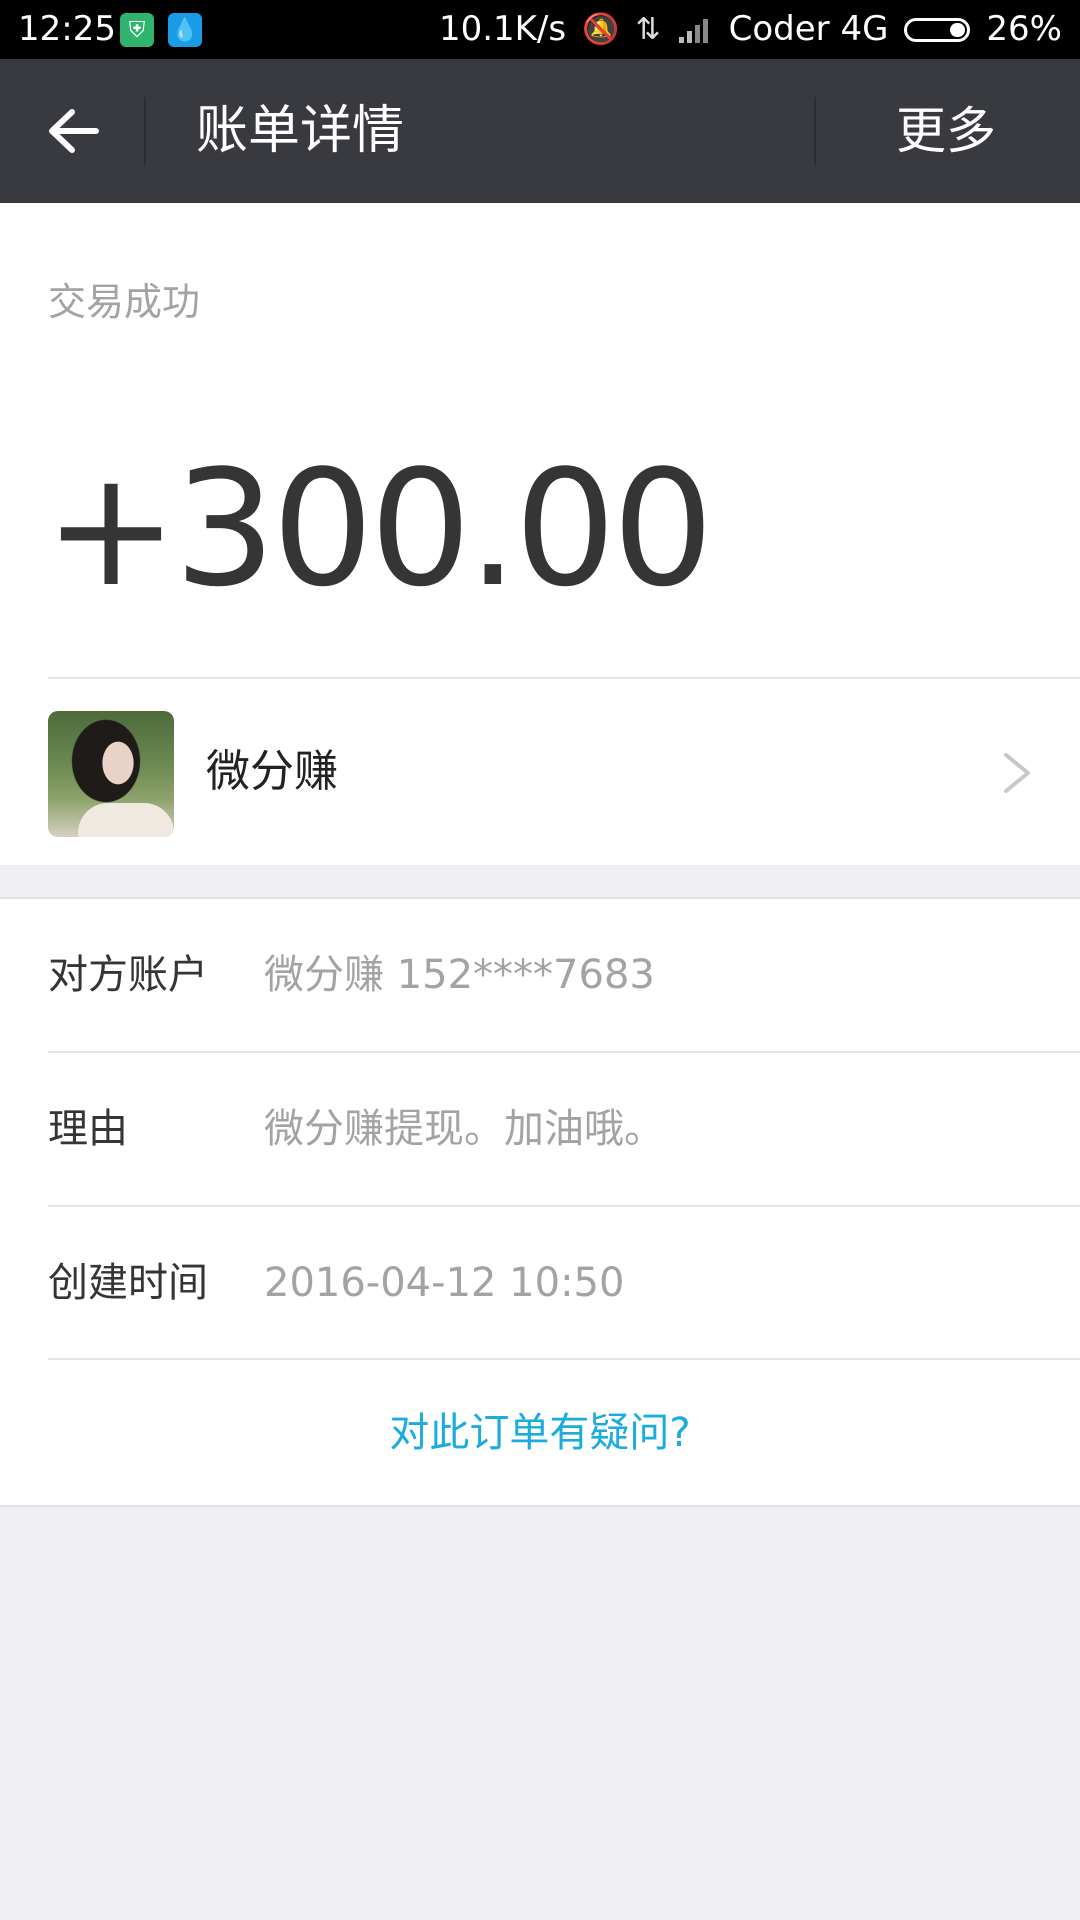  I want to click on detail-value: 2016-04-12 10:50, so click(444, 1283).